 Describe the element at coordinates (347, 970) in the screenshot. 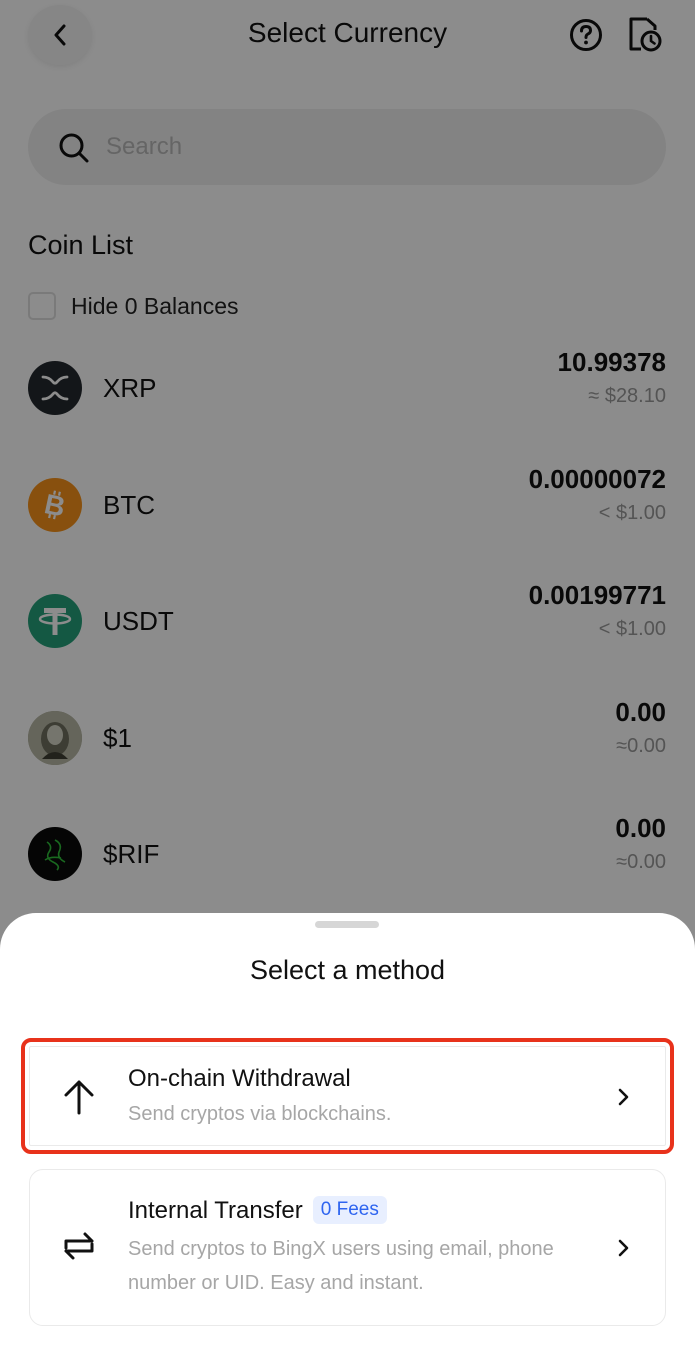

I see `sheet-title: Select a method` at that location.